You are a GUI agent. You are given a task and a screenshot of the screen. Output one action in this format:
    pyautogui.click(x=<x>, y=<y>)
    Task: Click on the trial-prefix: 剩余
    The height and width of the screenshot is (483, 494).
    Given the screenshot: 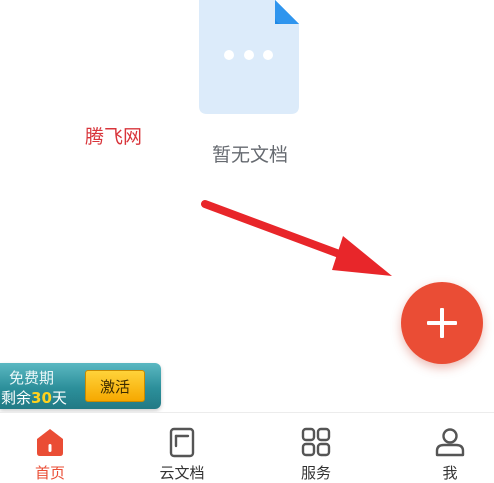 What is the action you would take?
    pyautogui.click(x=16, y=398)
    